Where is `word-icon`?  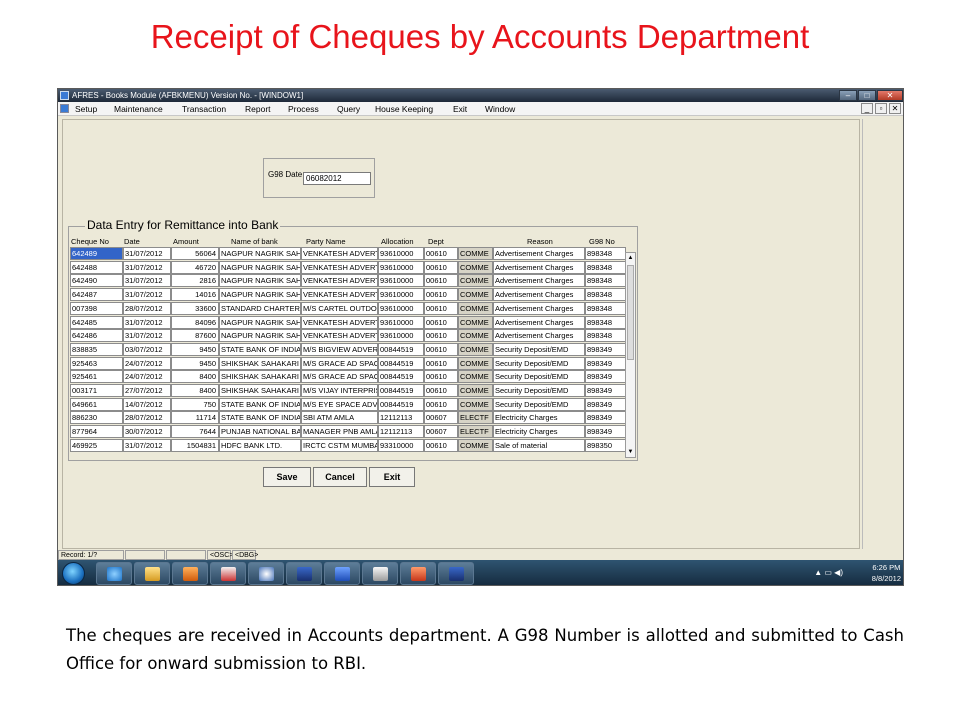
word-icon is located at coordinates (342, 573).